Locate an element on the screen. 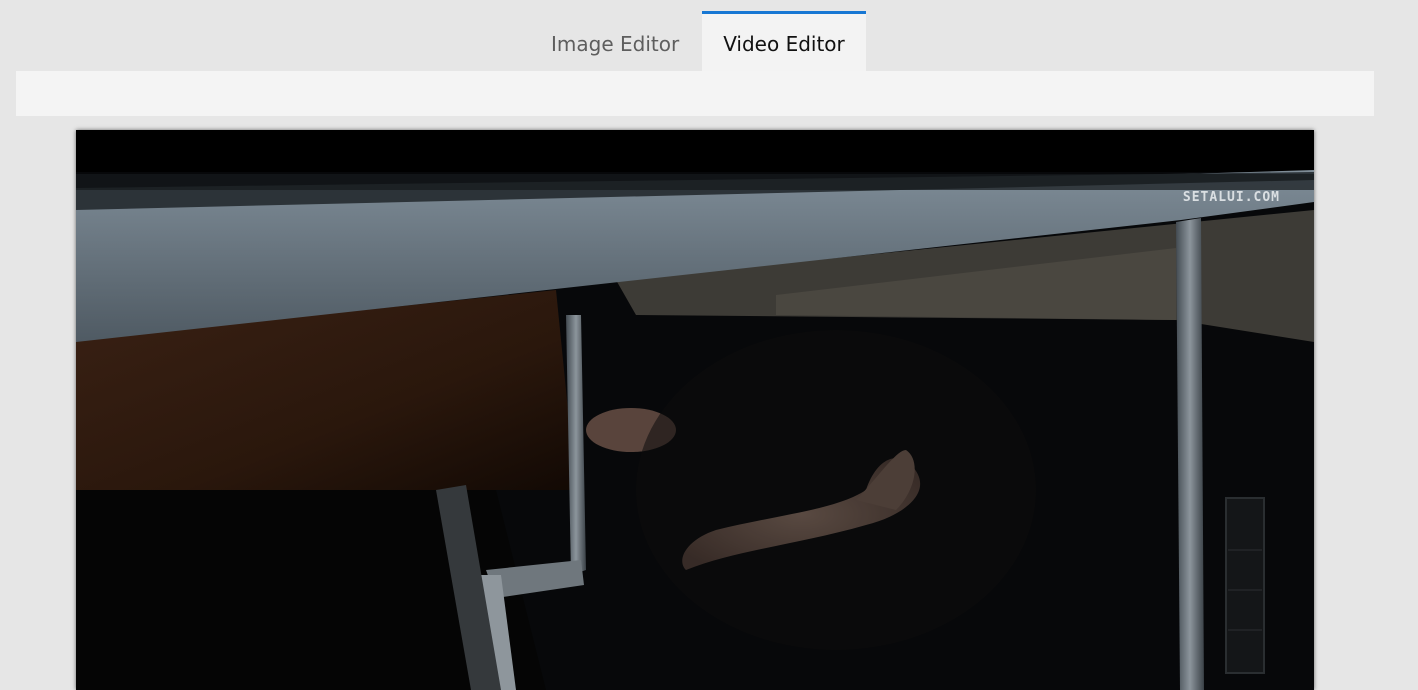 The width and height of the screenshot is (1418, 690). tab-video-editor-label: Video Editor is located at coordinates (784, 43).